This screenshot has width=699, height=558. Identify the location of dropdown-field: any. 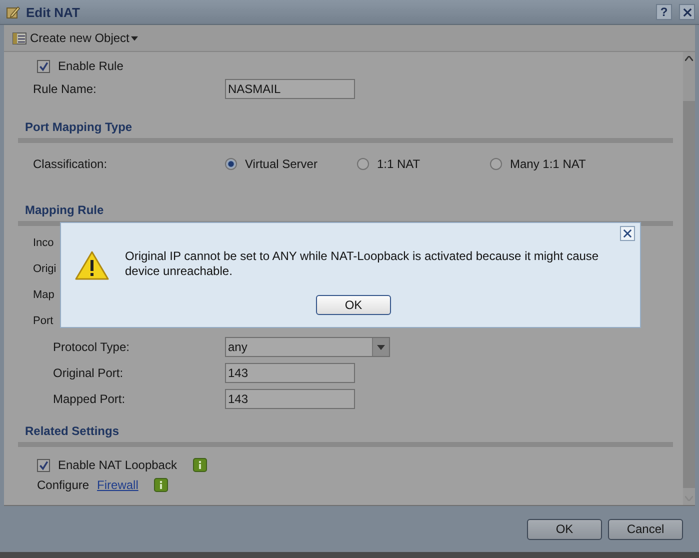
(307, 347).